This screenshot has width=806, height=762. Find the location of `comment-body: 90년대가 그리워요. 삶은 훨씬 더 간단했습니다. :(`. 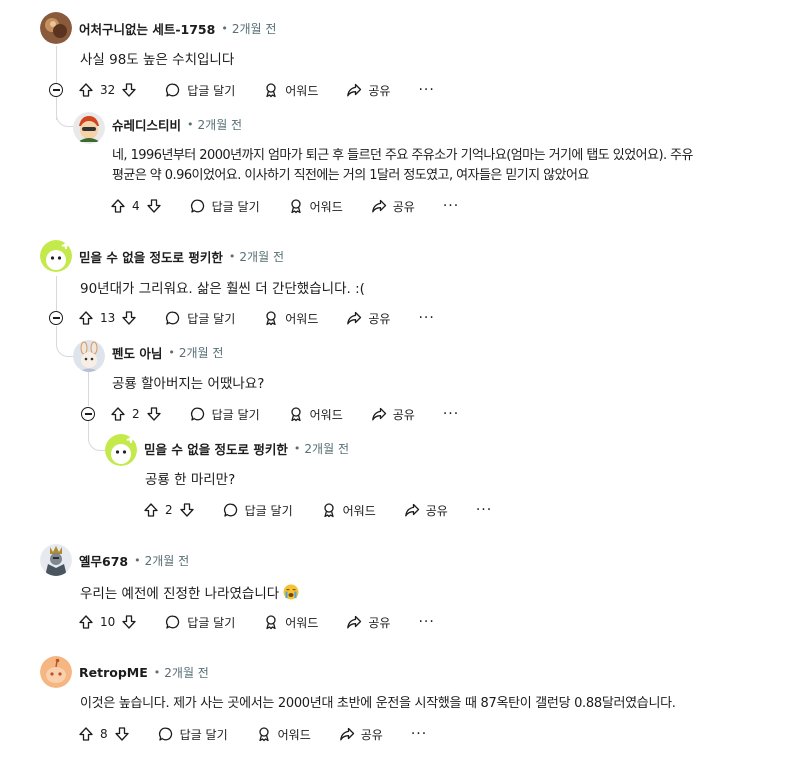

comment-body: 90년대가 그리워요. 삶은 훨씬 더 간단했습니다. :( is located at coordinates (222, 289).